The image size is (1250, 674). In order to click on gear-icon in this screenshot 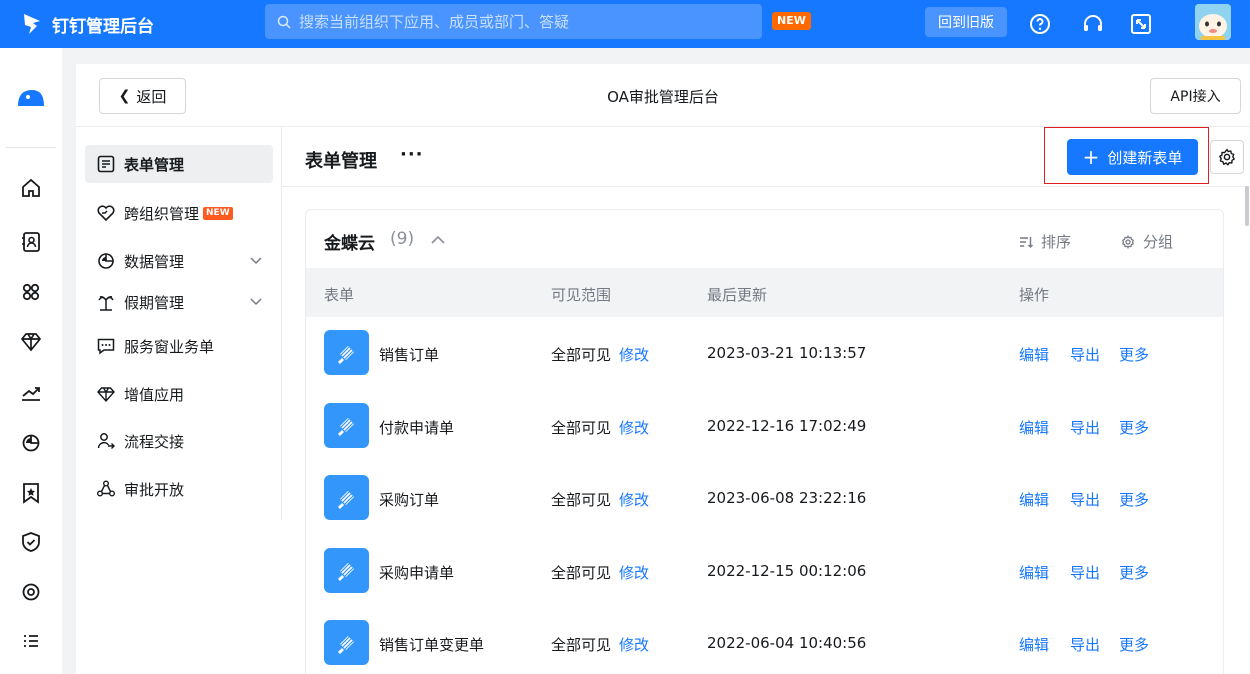, I will do `click(1227, 157)`.